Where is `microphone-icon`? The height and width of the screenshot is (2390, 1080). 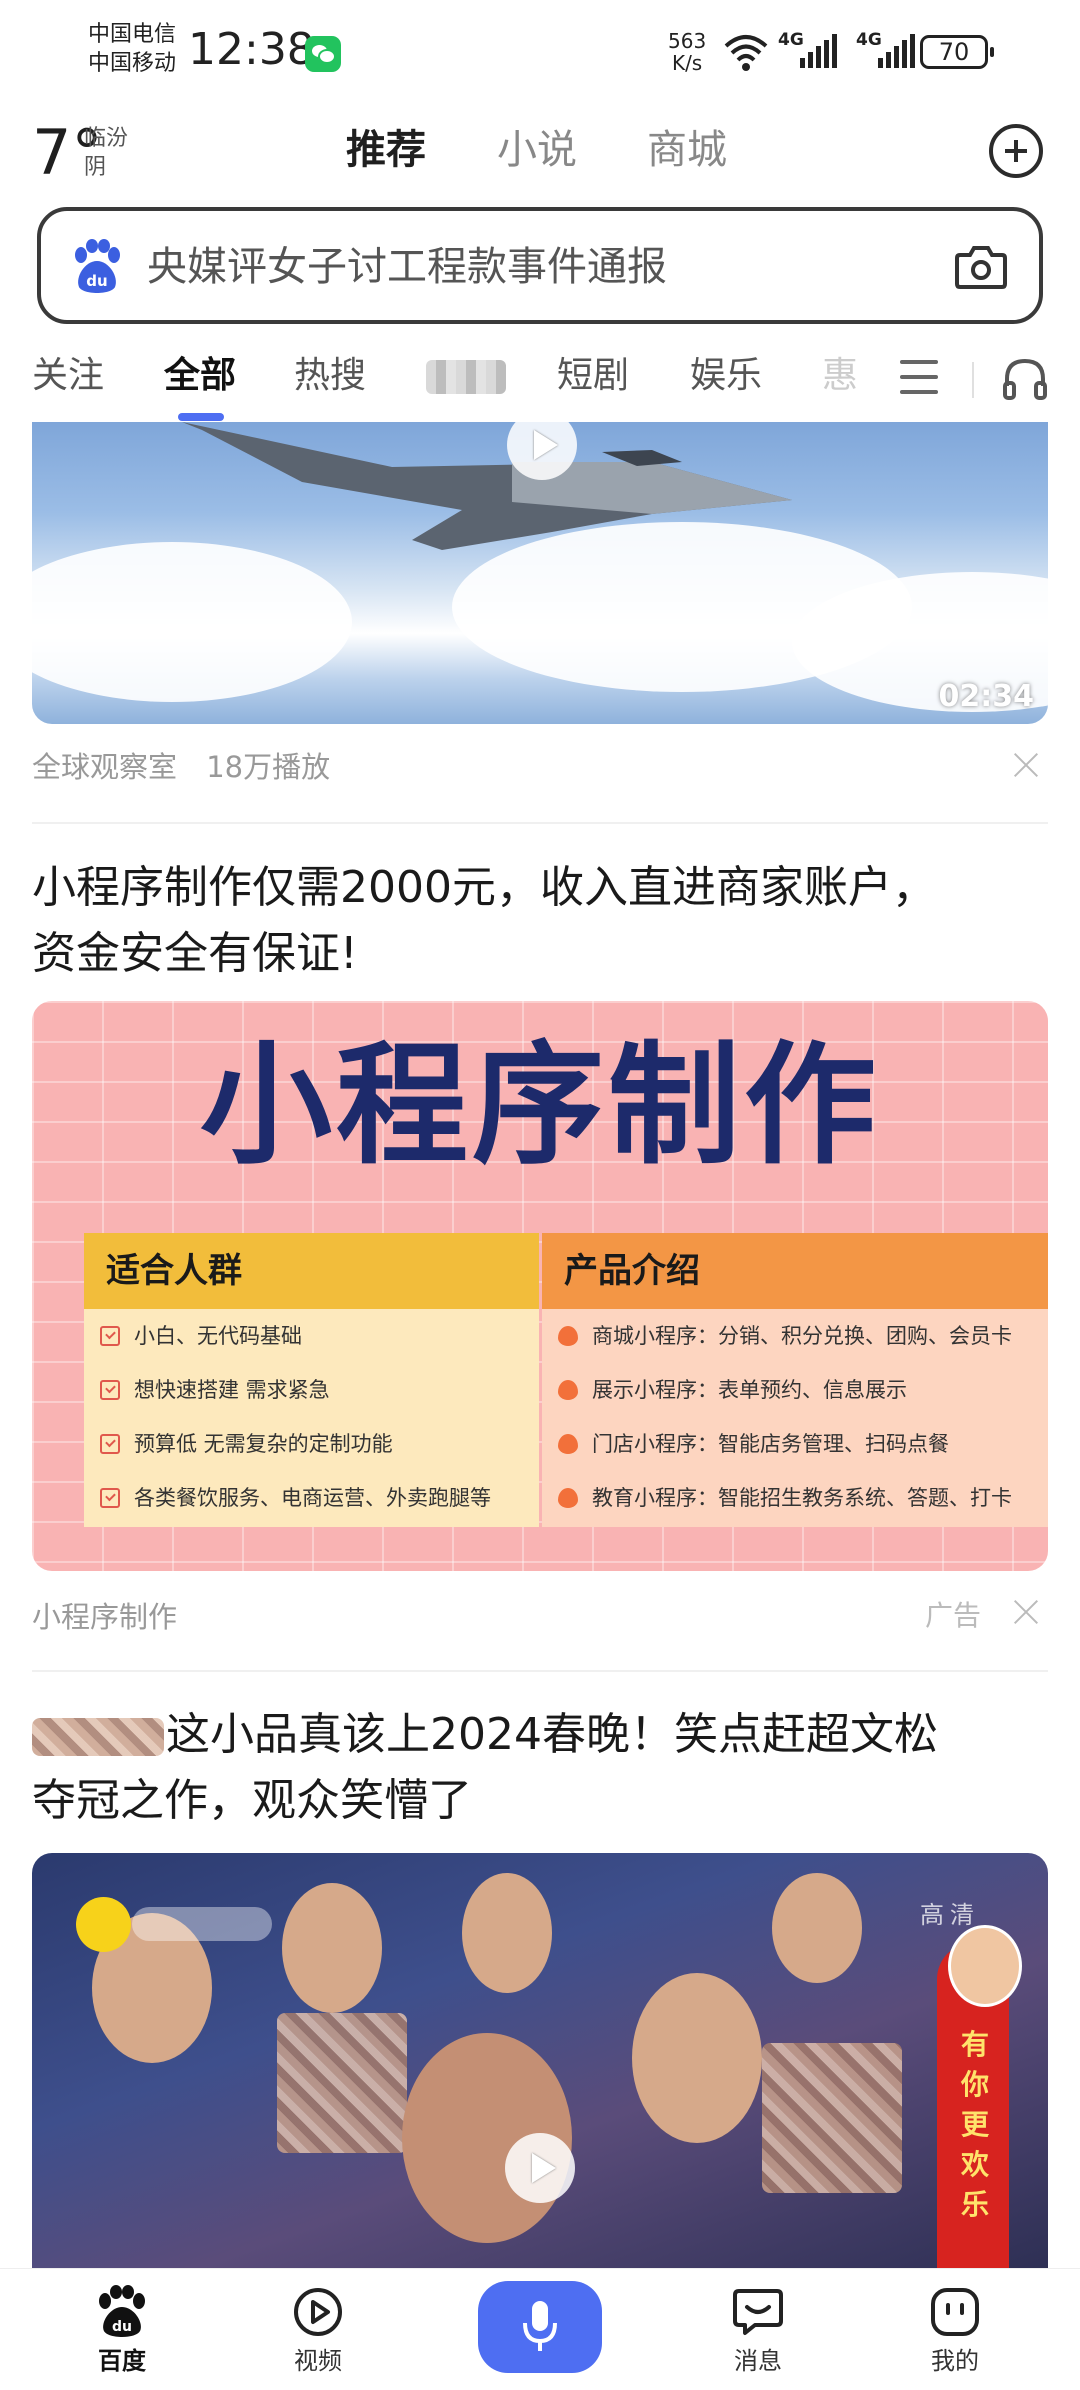 microphone-icon is located at coordinates (540, 2326).